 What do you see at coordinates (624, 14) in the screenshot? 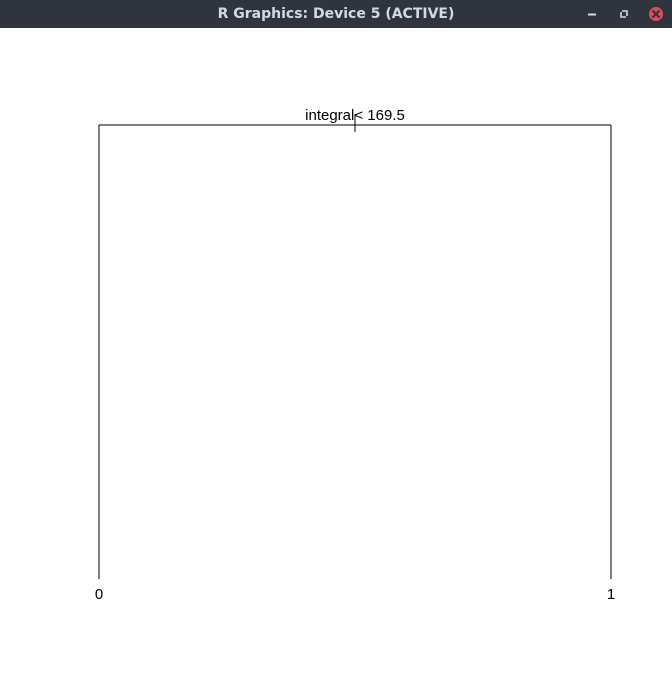
I see `maximize-icon` at bounding box center [624, 14].